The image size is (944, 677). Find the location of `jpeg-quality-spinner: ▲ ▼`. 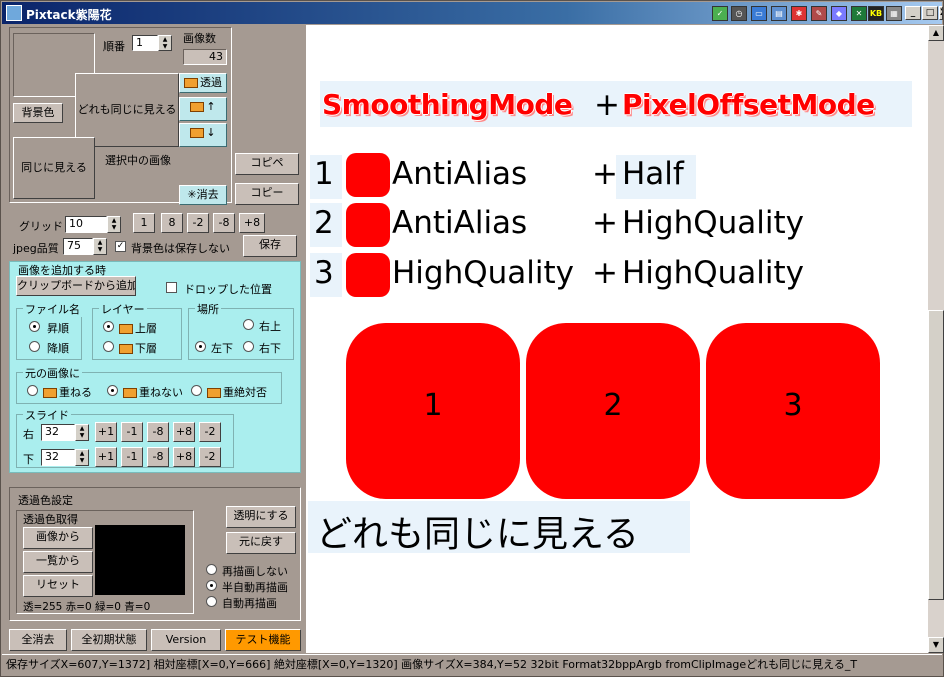

jpeg-quality-spinner: ▲ ▼ is located at coordinates (100, 246).